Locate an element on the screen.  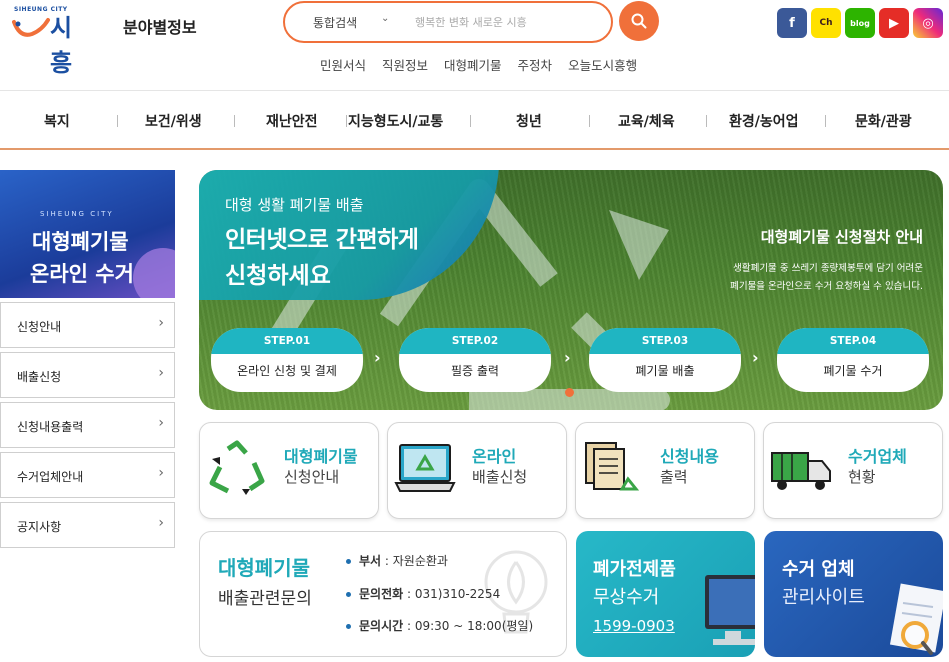
card-title: 신청내용 is located at coordinates (689, 456).